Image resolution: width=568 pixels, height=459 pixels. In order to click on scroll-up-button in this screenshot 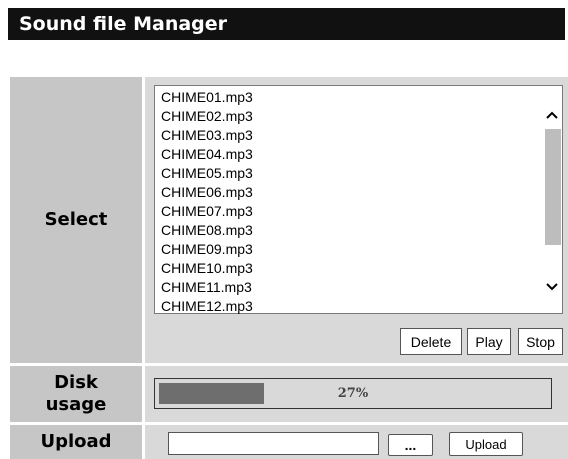, I will do `click(552, 115)`.